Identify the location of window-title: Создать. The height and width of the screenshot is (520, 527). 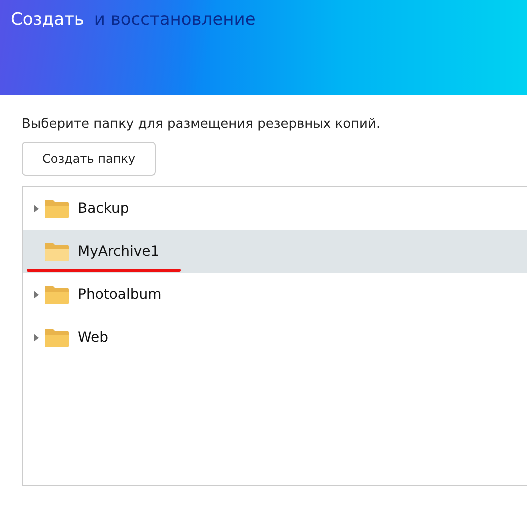
(47, 20).